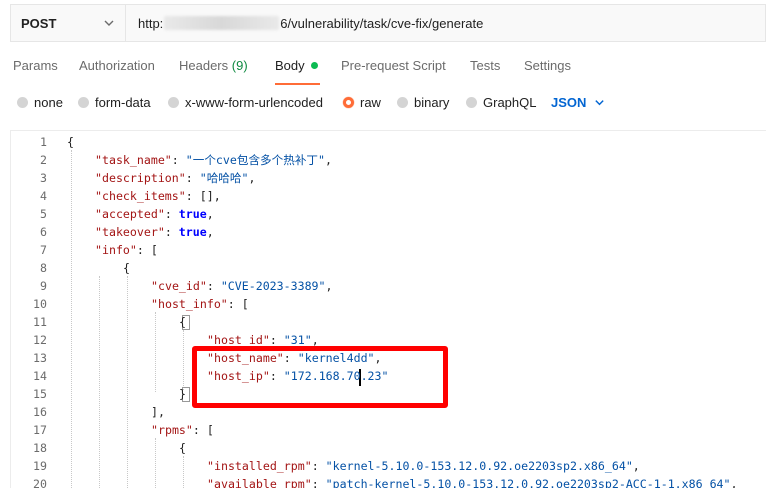 This screenshot has width=766, height=488. I want to click on body-type-raw: raw, so click(362, 102).